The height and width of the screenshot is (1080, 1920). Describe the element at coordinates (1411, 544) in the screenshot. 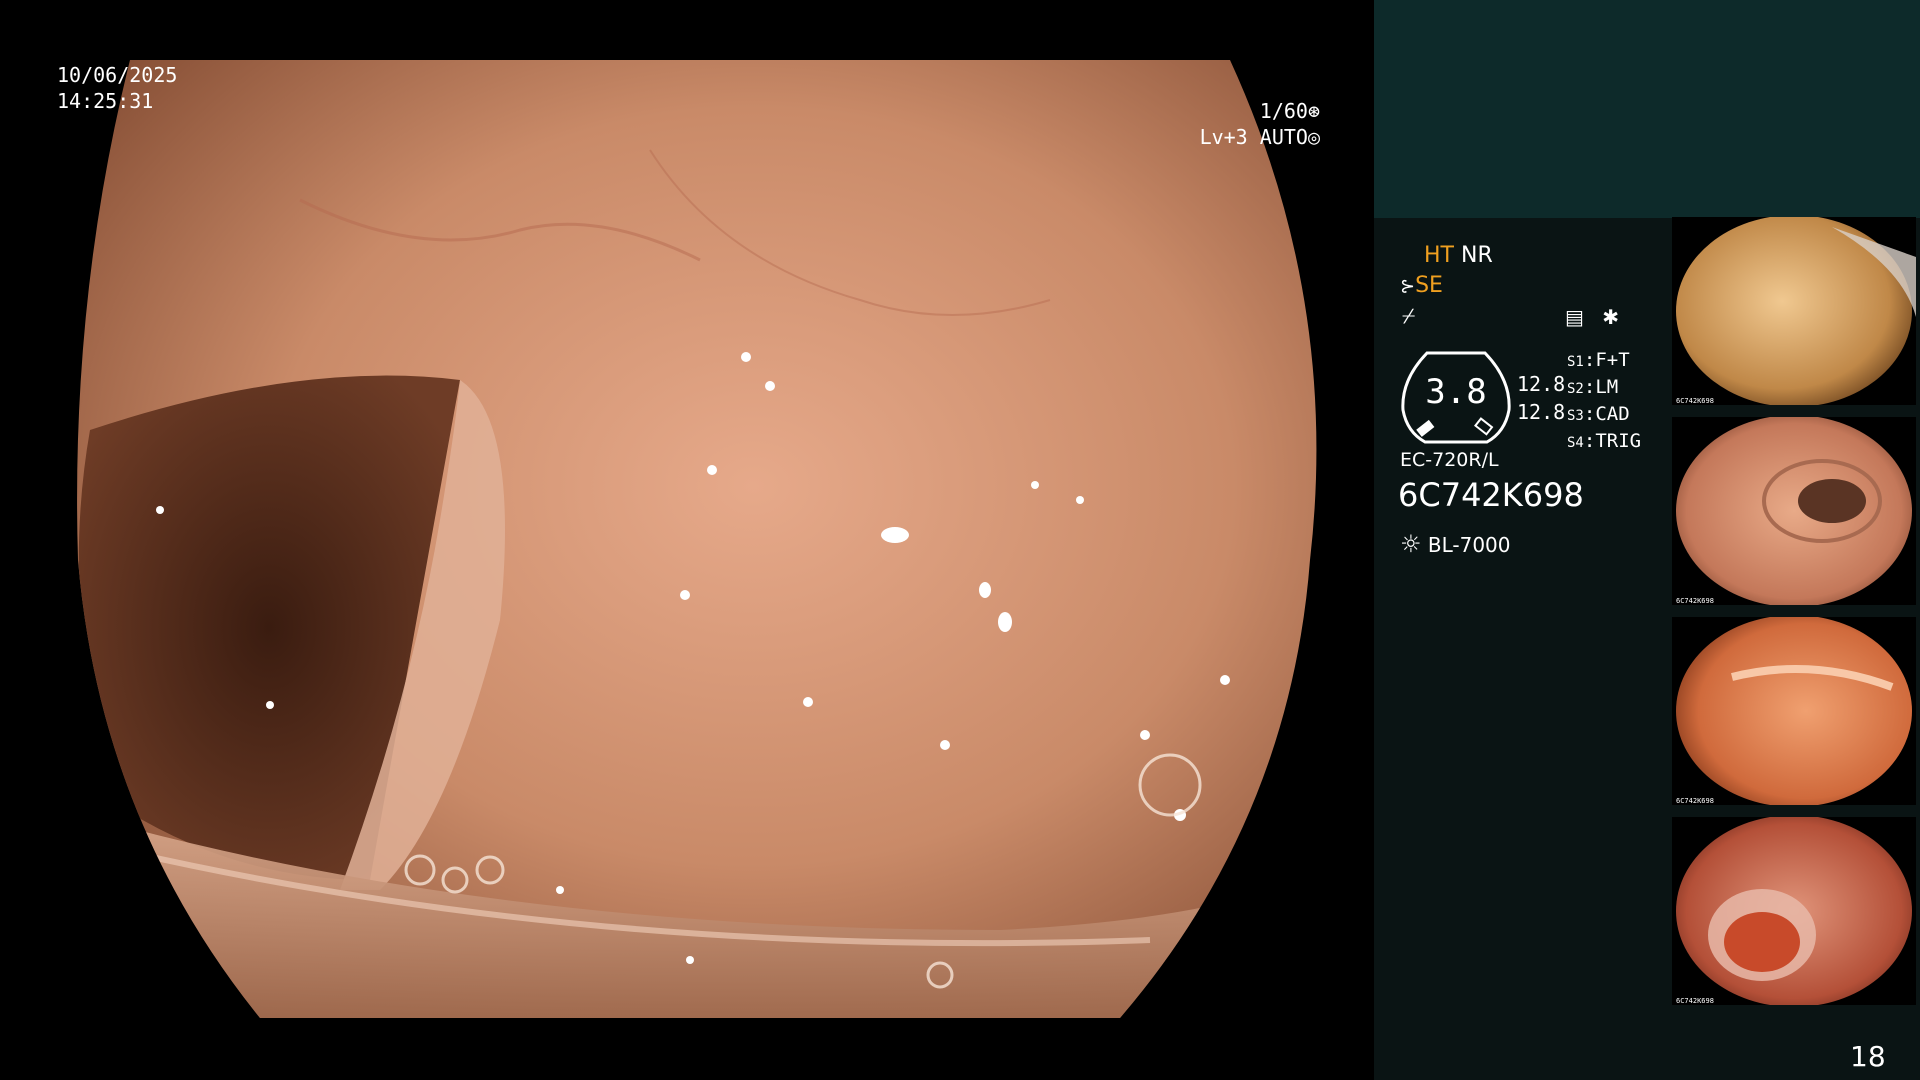

I see `light-icon: ☼` at that location.